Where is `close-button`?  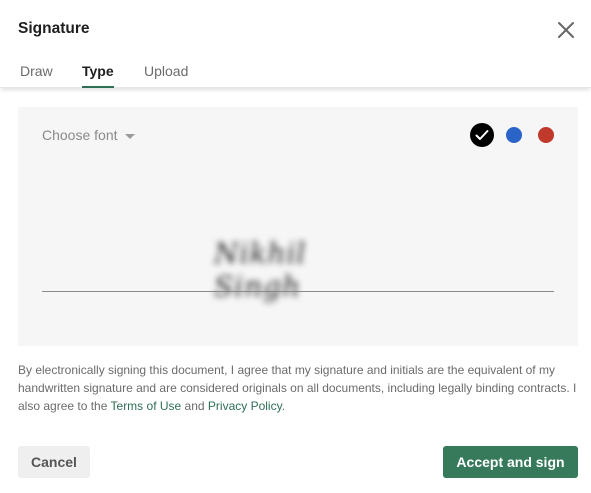
close-button is located at coordinates (566, 30).